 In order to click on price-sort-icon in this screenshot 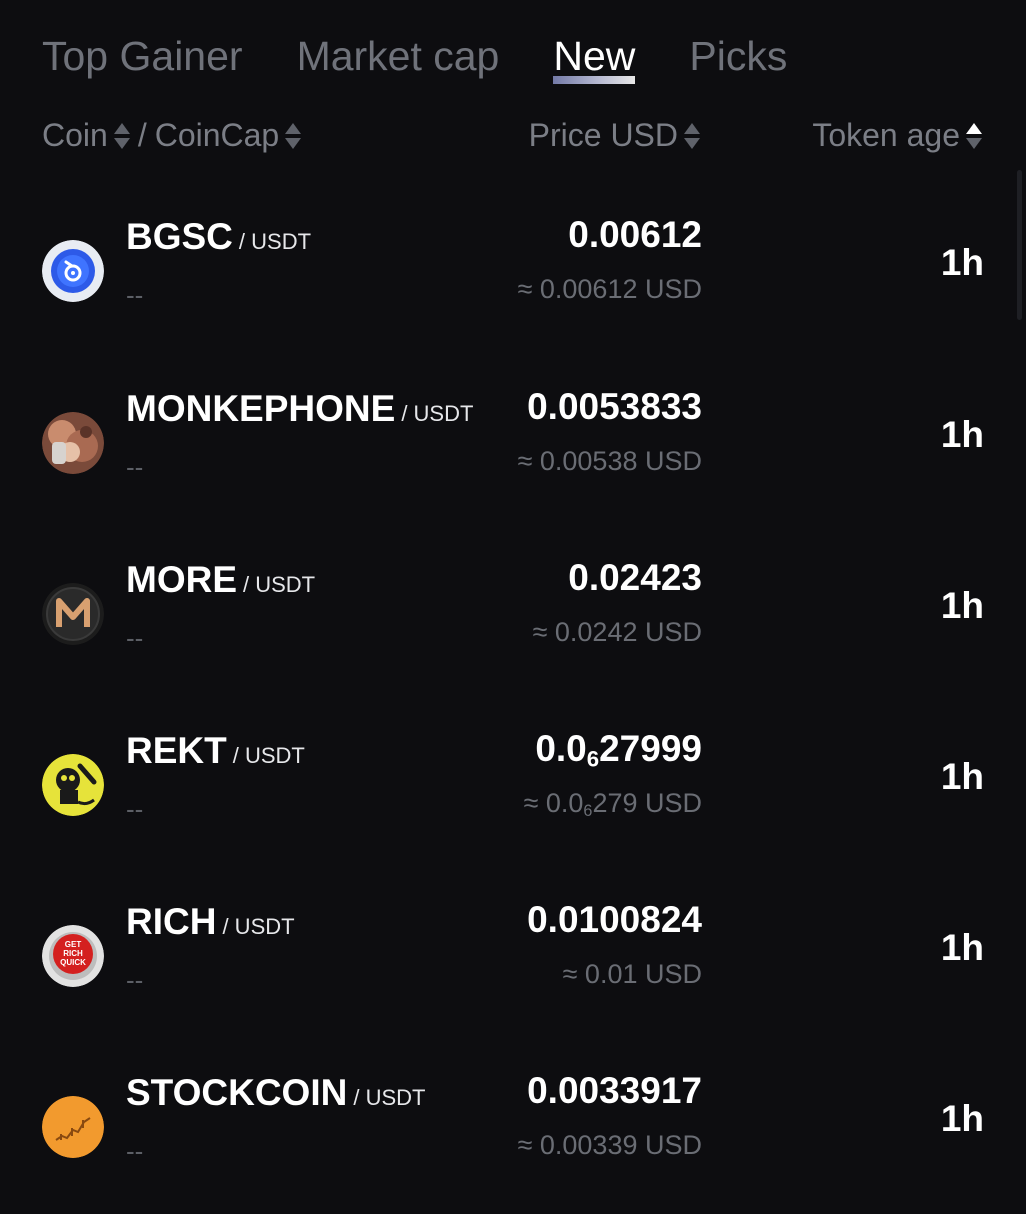, I will do `click(692, 136)`.